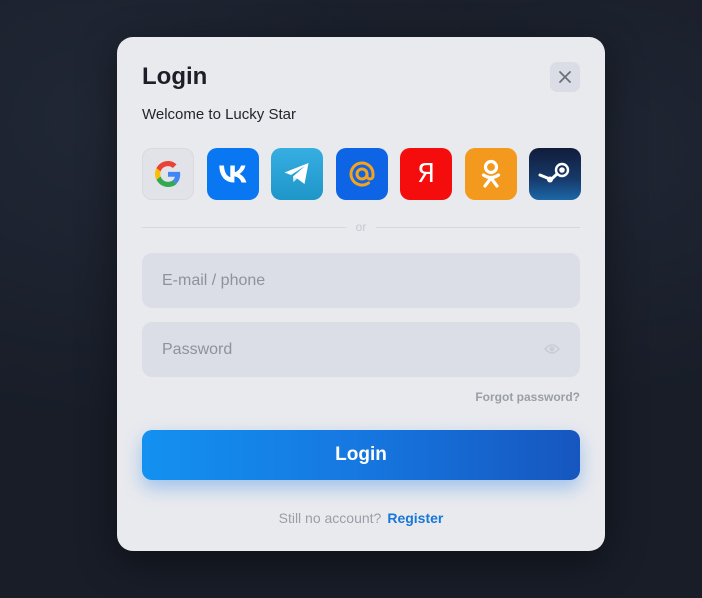 The image size is (702, 598). Describe the element at coordinates (244, 227) in the screenshot. I see `divider-line-left` at that location.